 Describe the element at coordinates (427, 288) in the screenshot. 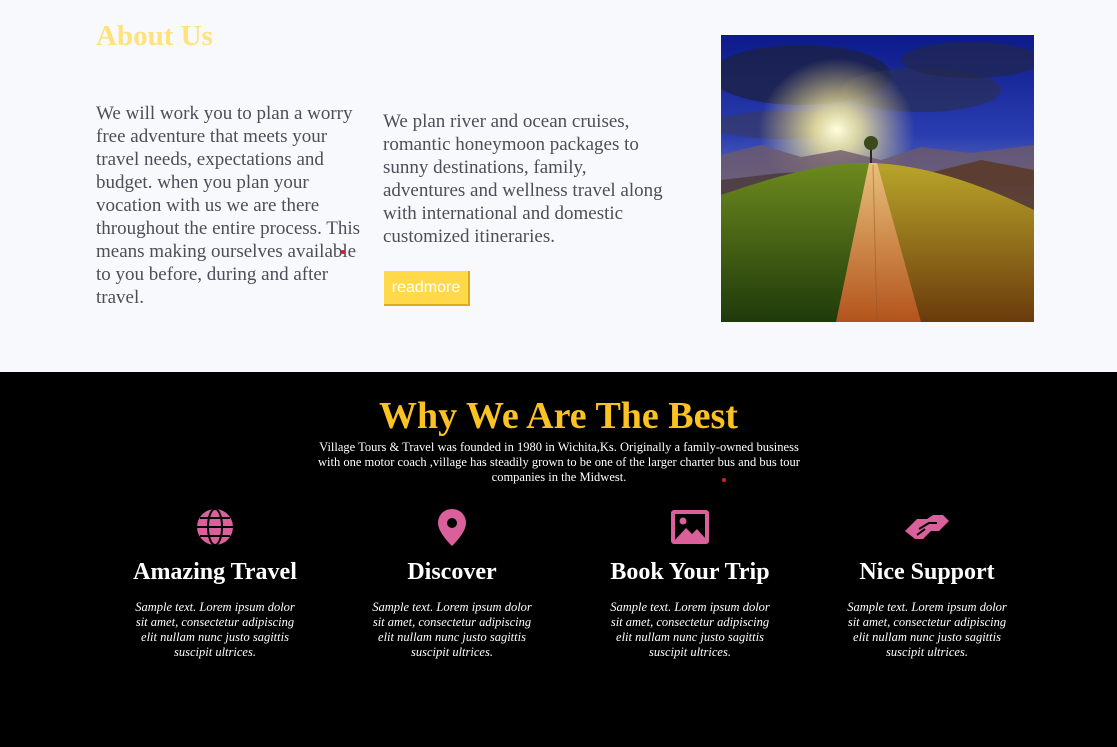

I see `readmore-button: readmore` at that location.